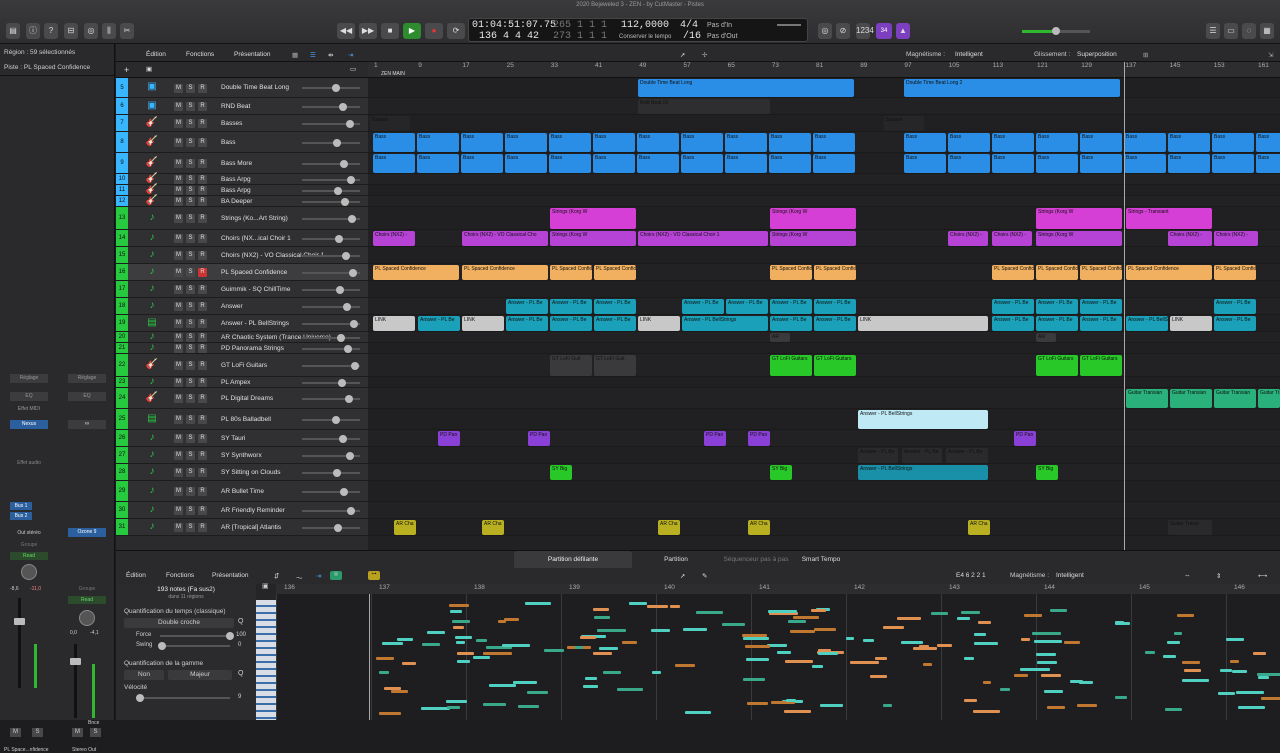  What do you see at coordinates (242, 491) in the screenshot?
I see `track-name: AR Bullet Time` at bounding box center [242, 491].